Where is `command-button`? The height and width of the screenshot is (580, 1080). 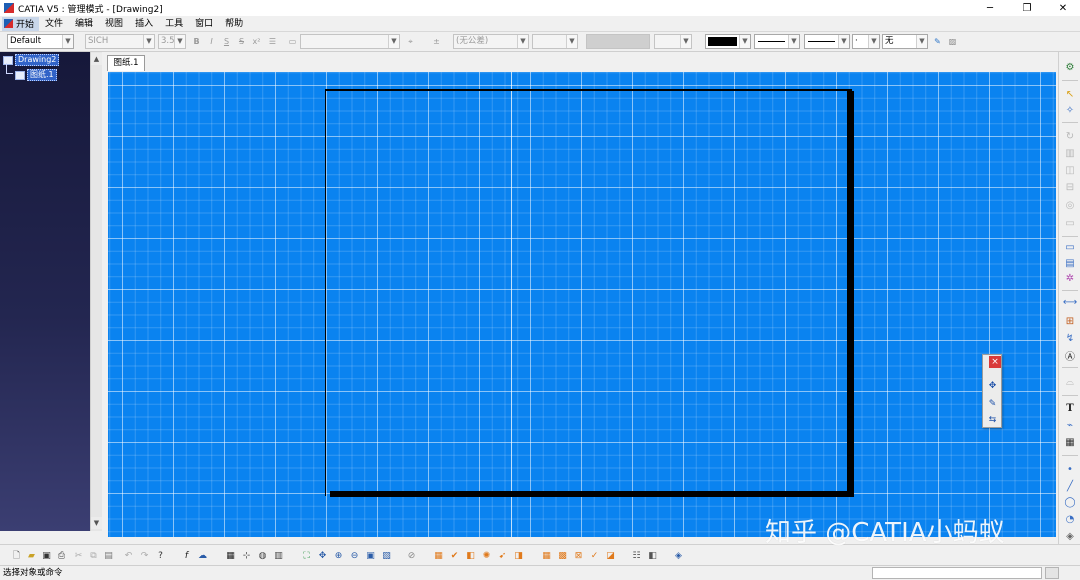
command-button is located at coordinates (1052, 573).